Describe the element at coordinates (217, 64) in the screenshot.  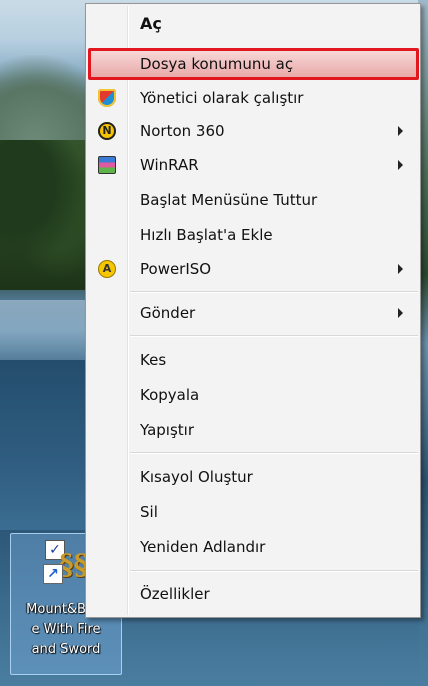
I see `menu-item-label: Dosya konumunu aç` at that location.